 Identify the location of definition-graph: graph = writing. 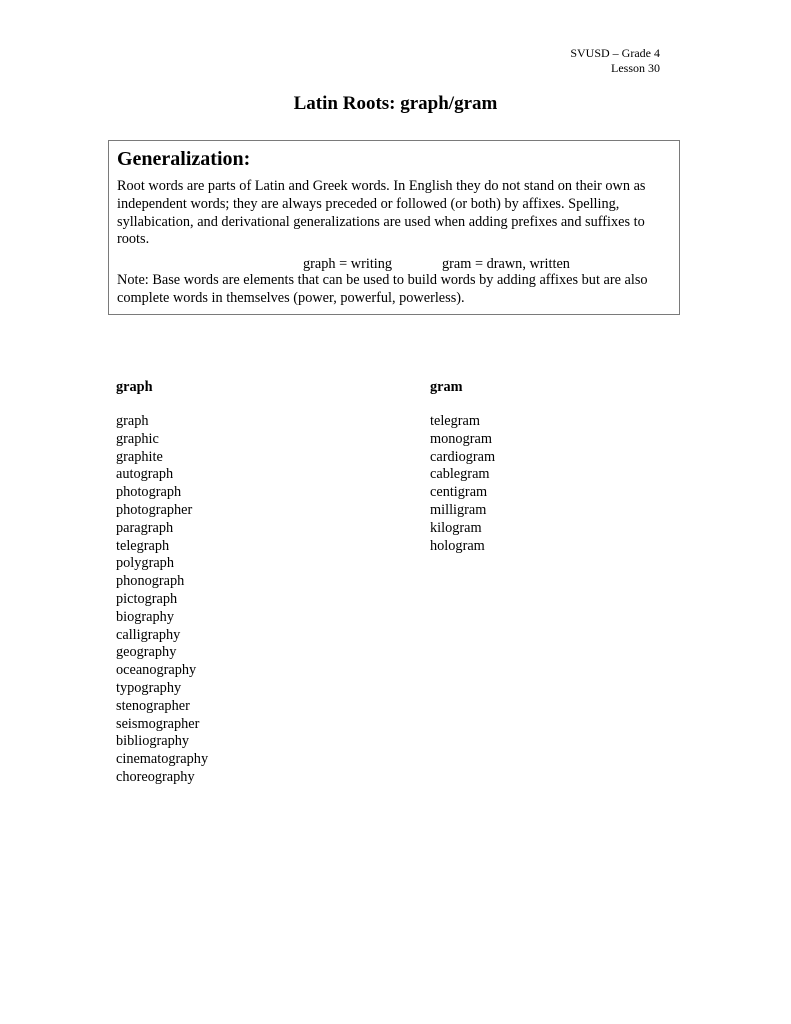
(348, 264).